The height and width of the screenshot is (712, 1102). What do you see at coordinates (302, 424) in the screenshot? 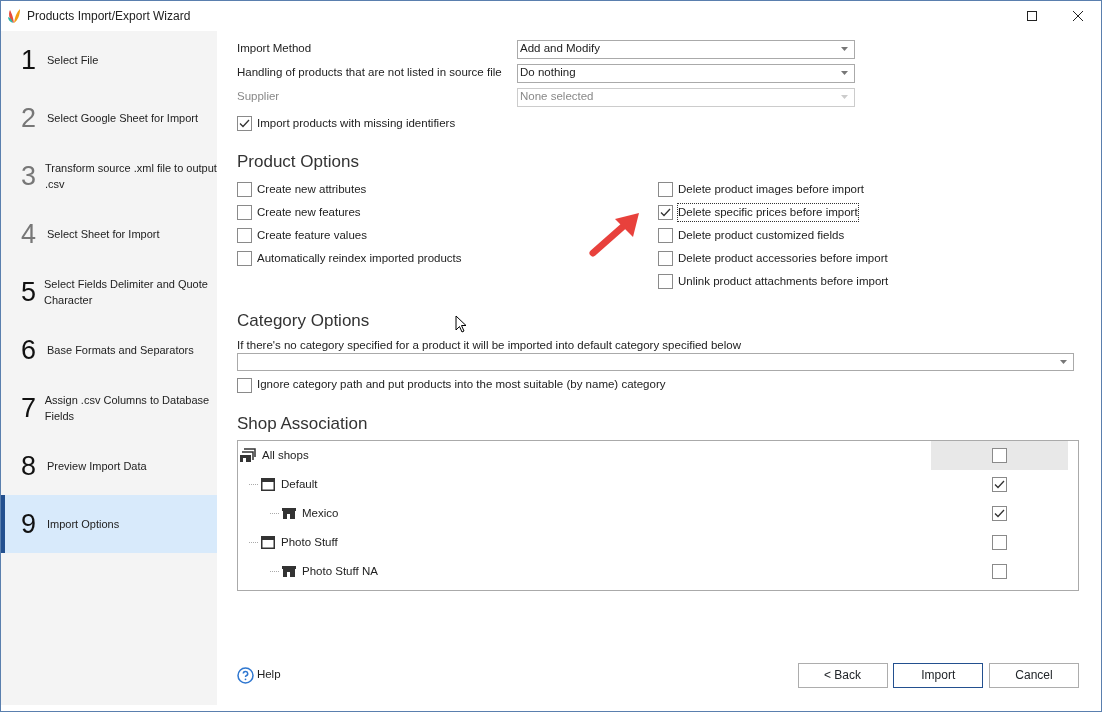
I see `section-heading: Shop Association` at bounding box center [302, 424].